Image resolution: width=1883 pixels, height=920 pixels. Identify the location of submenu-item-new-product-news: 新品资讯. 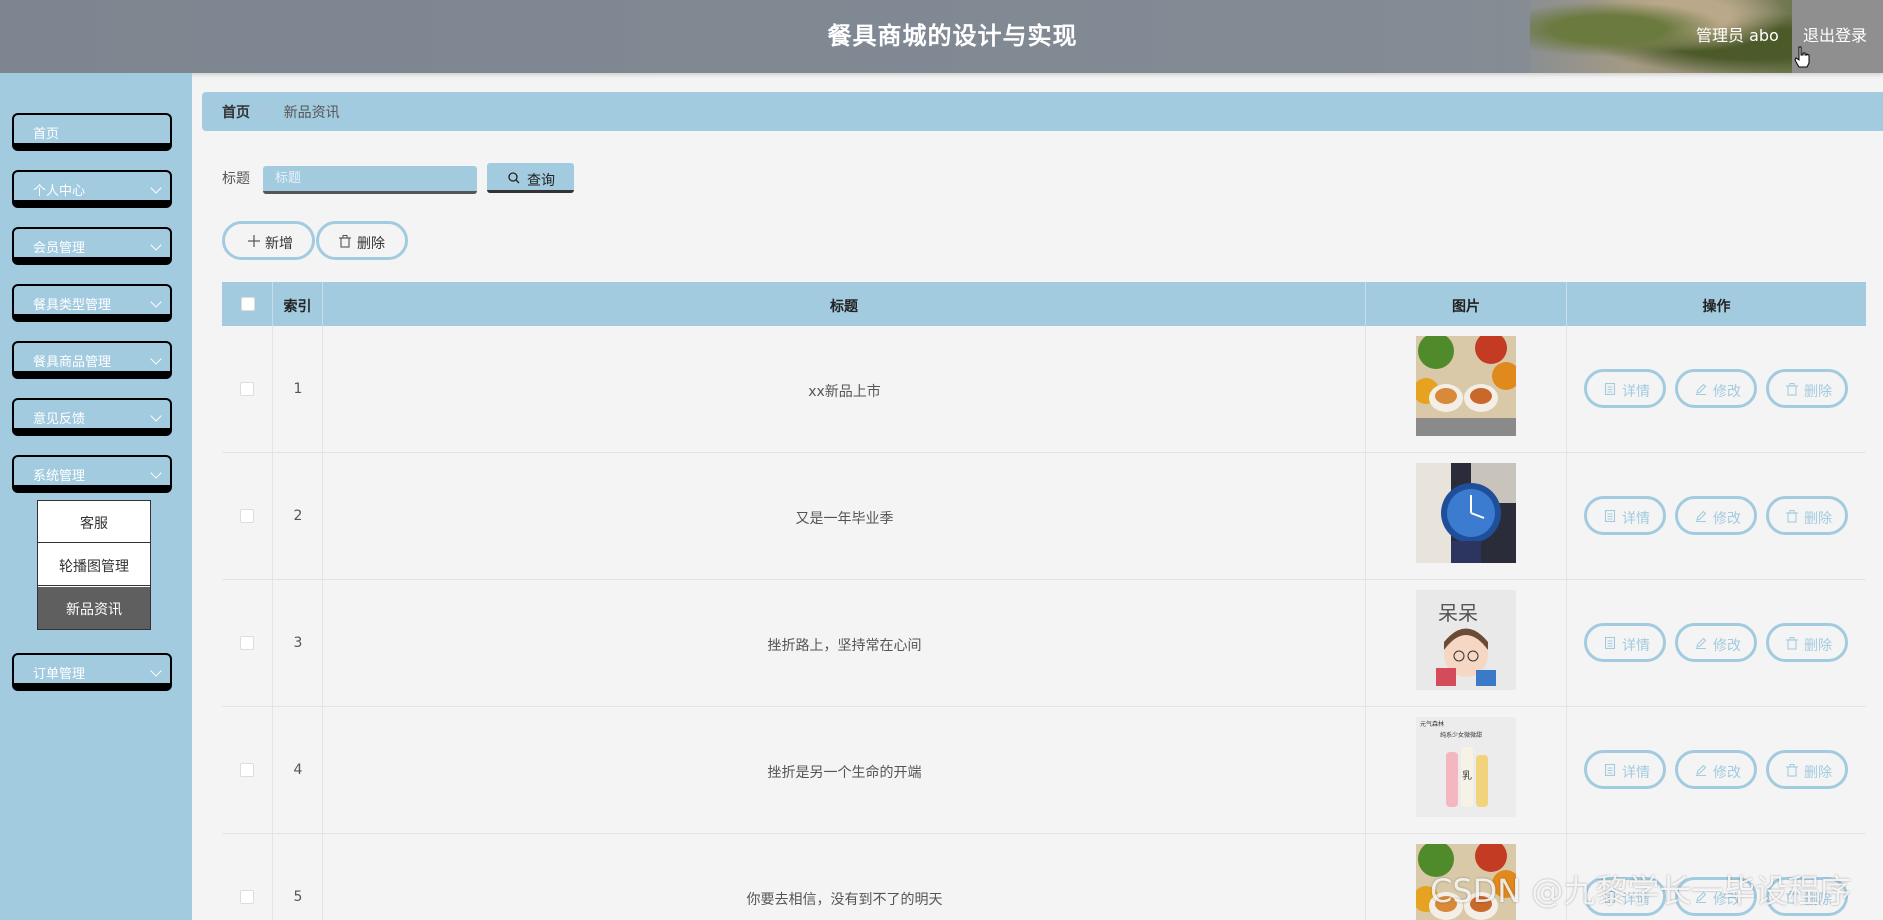
(94, 608).